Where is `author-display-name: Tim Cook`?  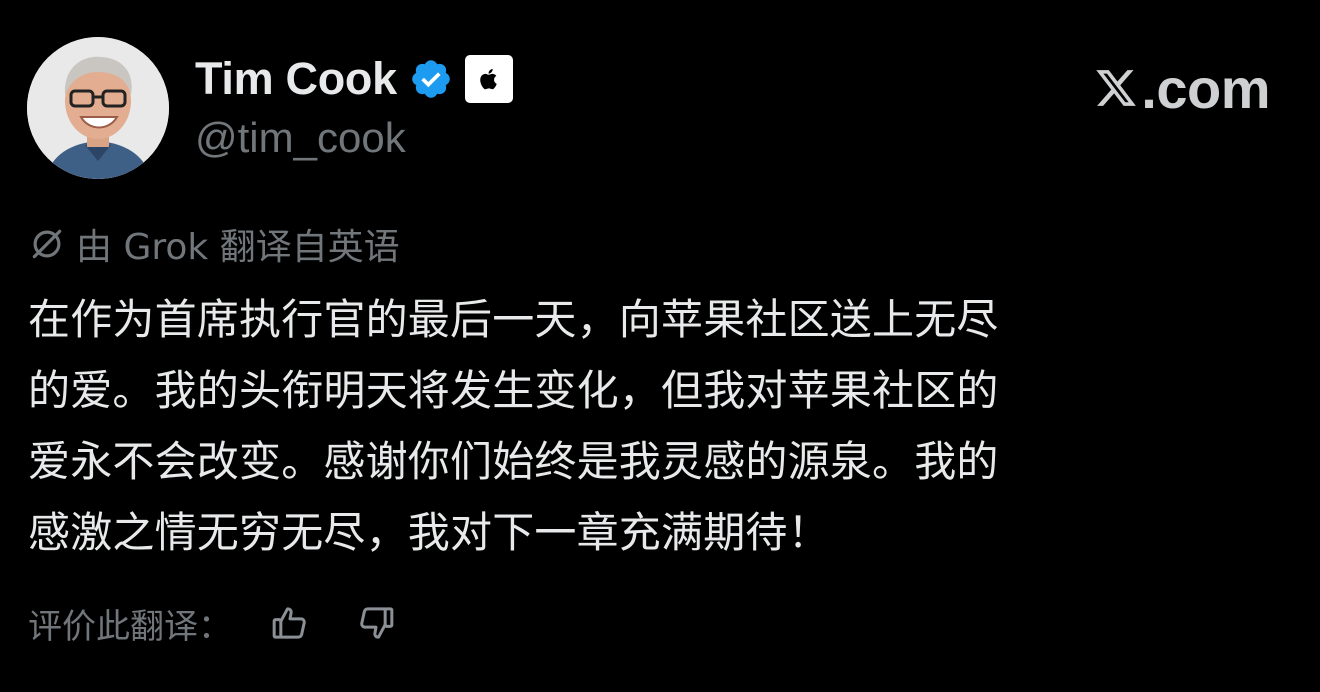 author-display-name: Tim Cook is located at coordinates (296, 79).